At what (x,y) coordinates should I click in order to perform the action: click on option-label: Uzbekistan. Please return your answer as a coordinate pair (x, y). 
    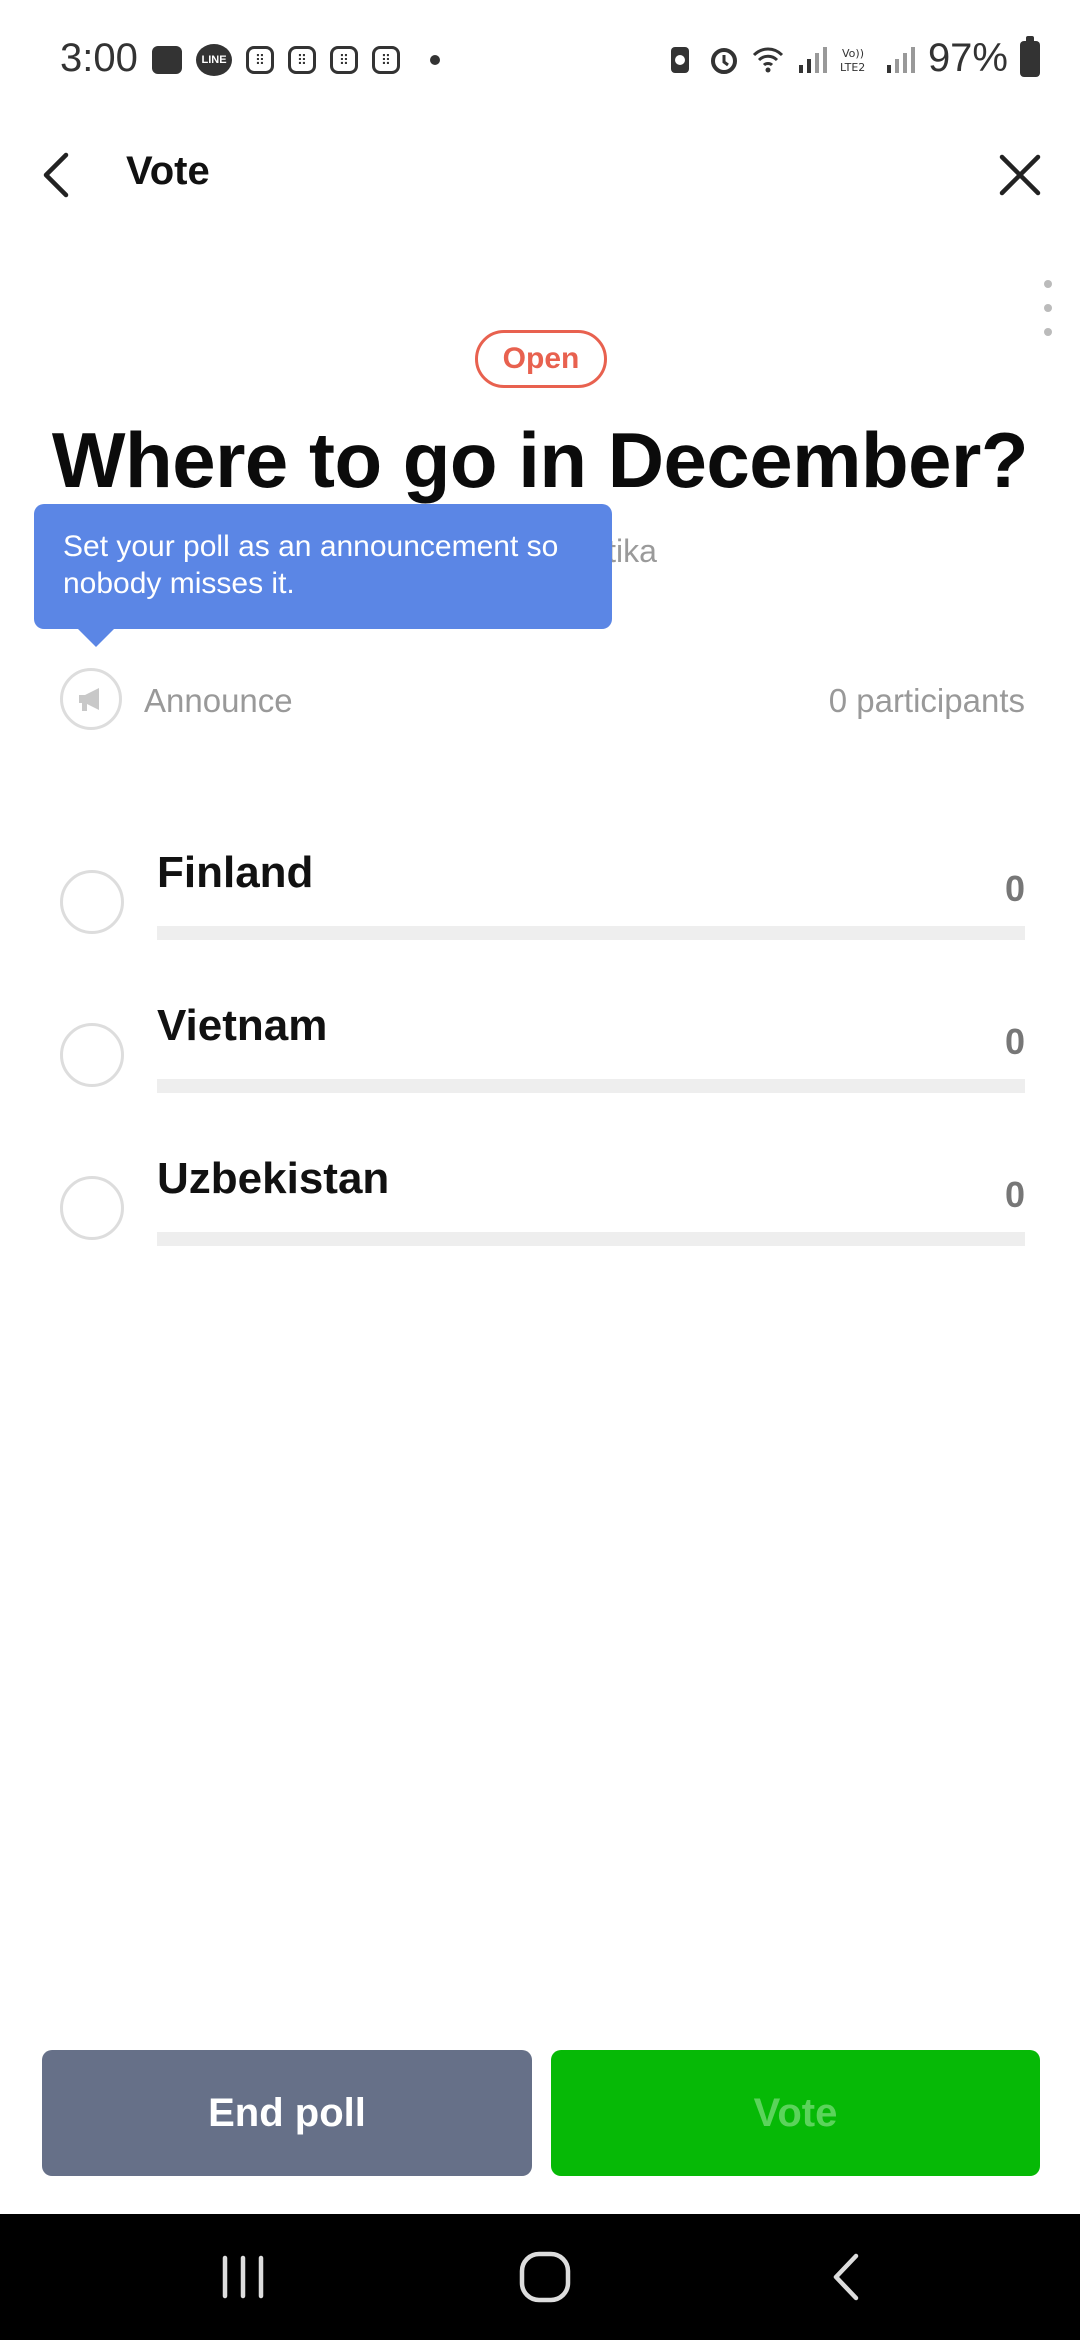
    Looking at the image, I should click on (273, 1178).